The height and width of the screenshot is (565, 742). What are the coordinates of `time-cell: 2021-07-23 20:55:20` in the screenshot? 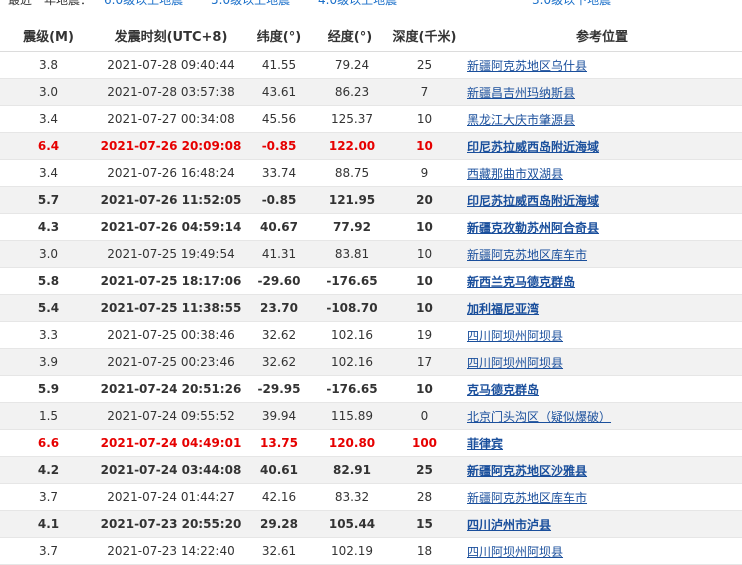 It's located at (171, 524).